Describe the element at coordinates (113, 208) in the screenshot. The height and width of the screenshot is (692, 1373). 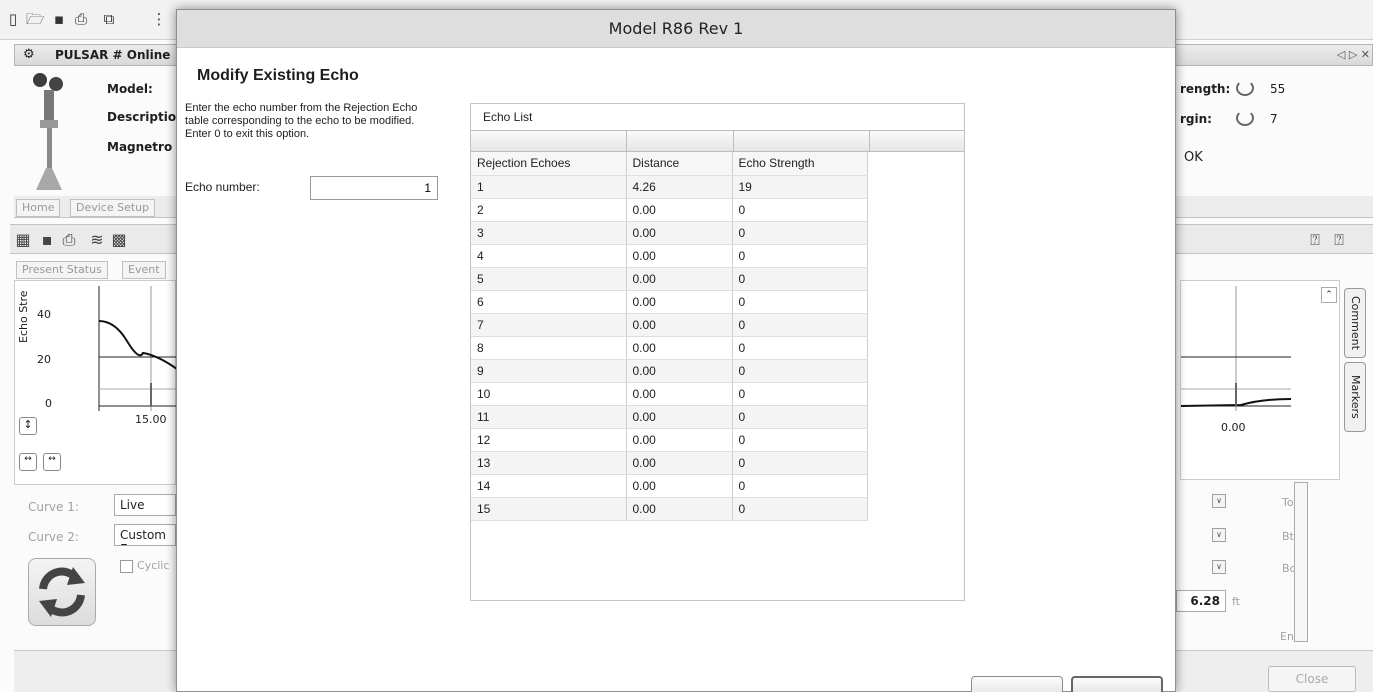
I see `tab-device-setup: Device Setup` at that location.